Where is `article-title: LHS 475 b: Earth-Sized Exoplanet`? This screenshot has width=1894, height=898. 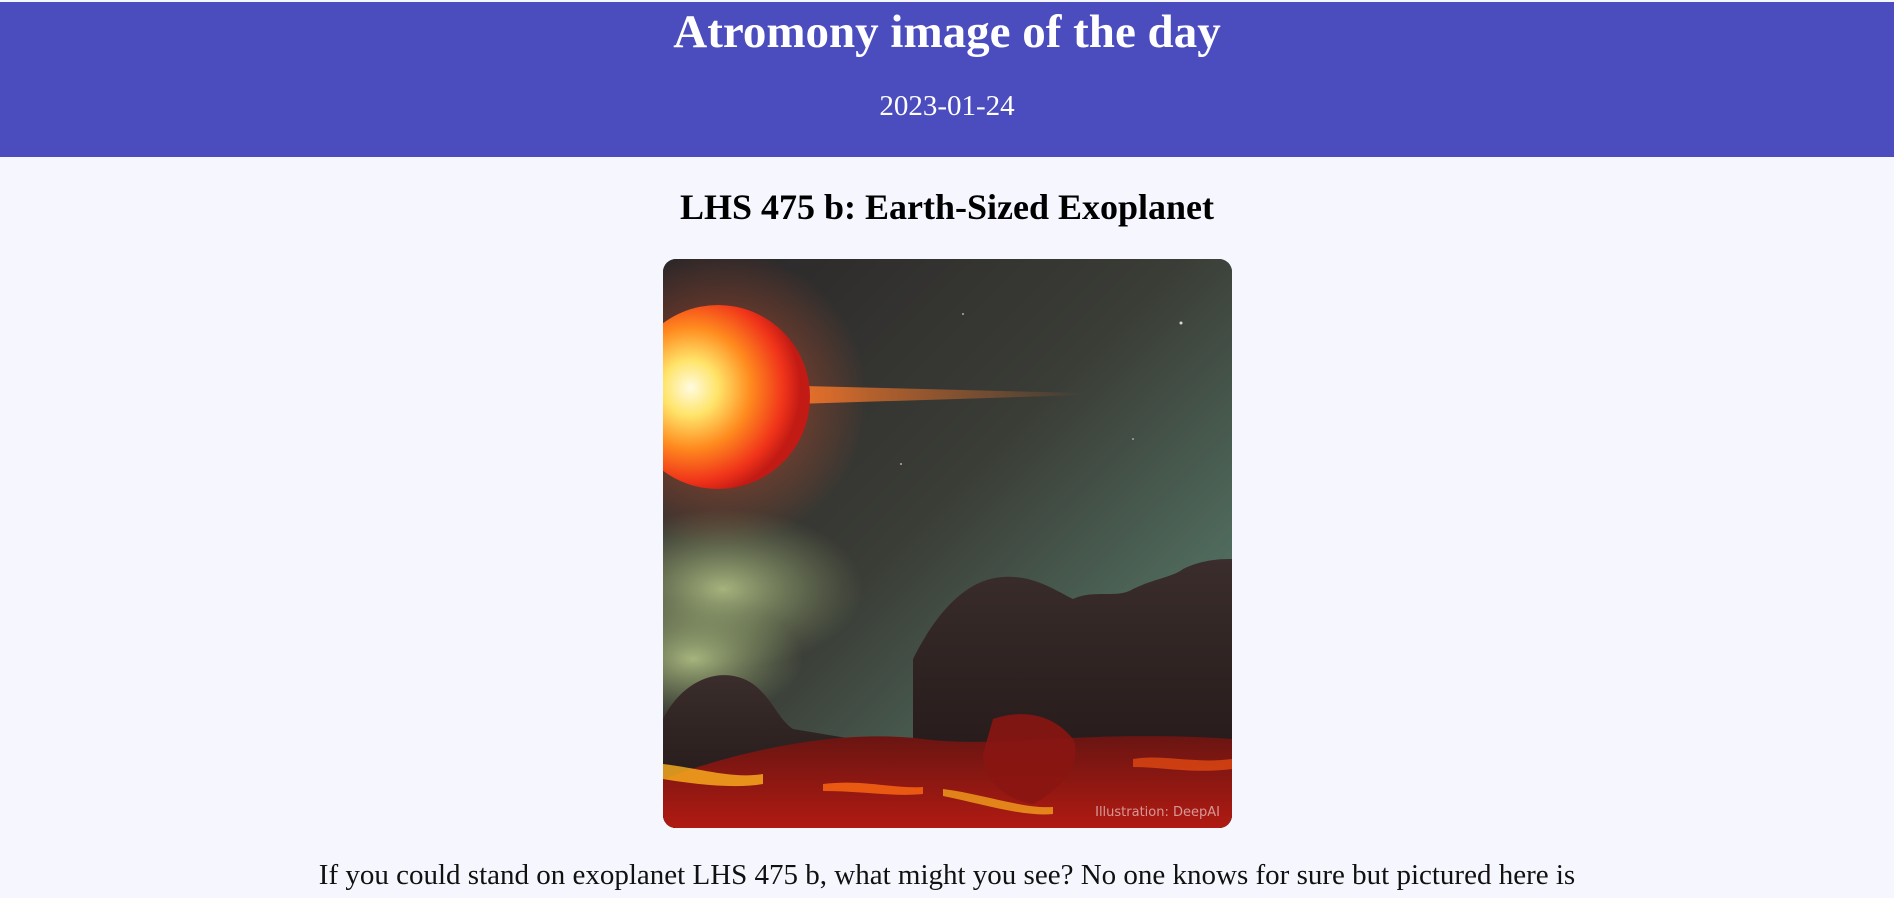
article-title: LHS 475 b: Earth-Sized Exoplanet is located at coordinates (947, 207).